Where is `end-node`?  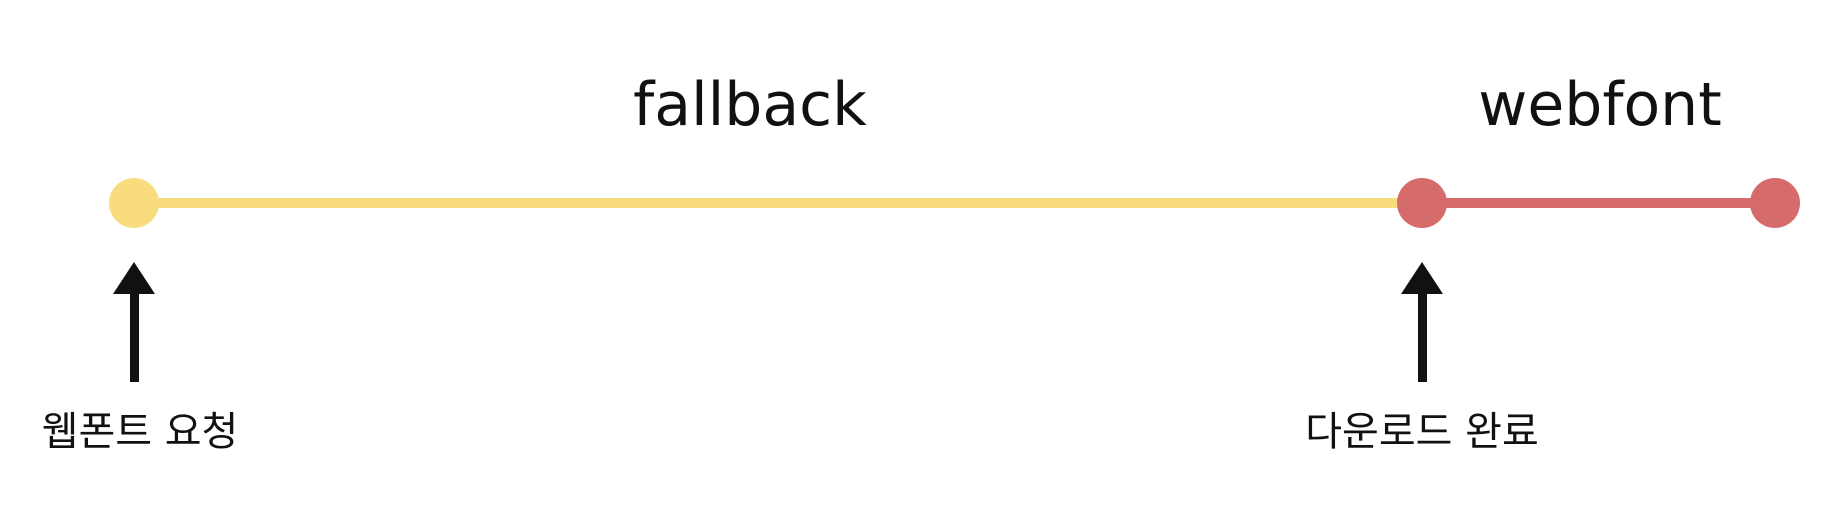 end-node is located at coordinates (1775, 203).